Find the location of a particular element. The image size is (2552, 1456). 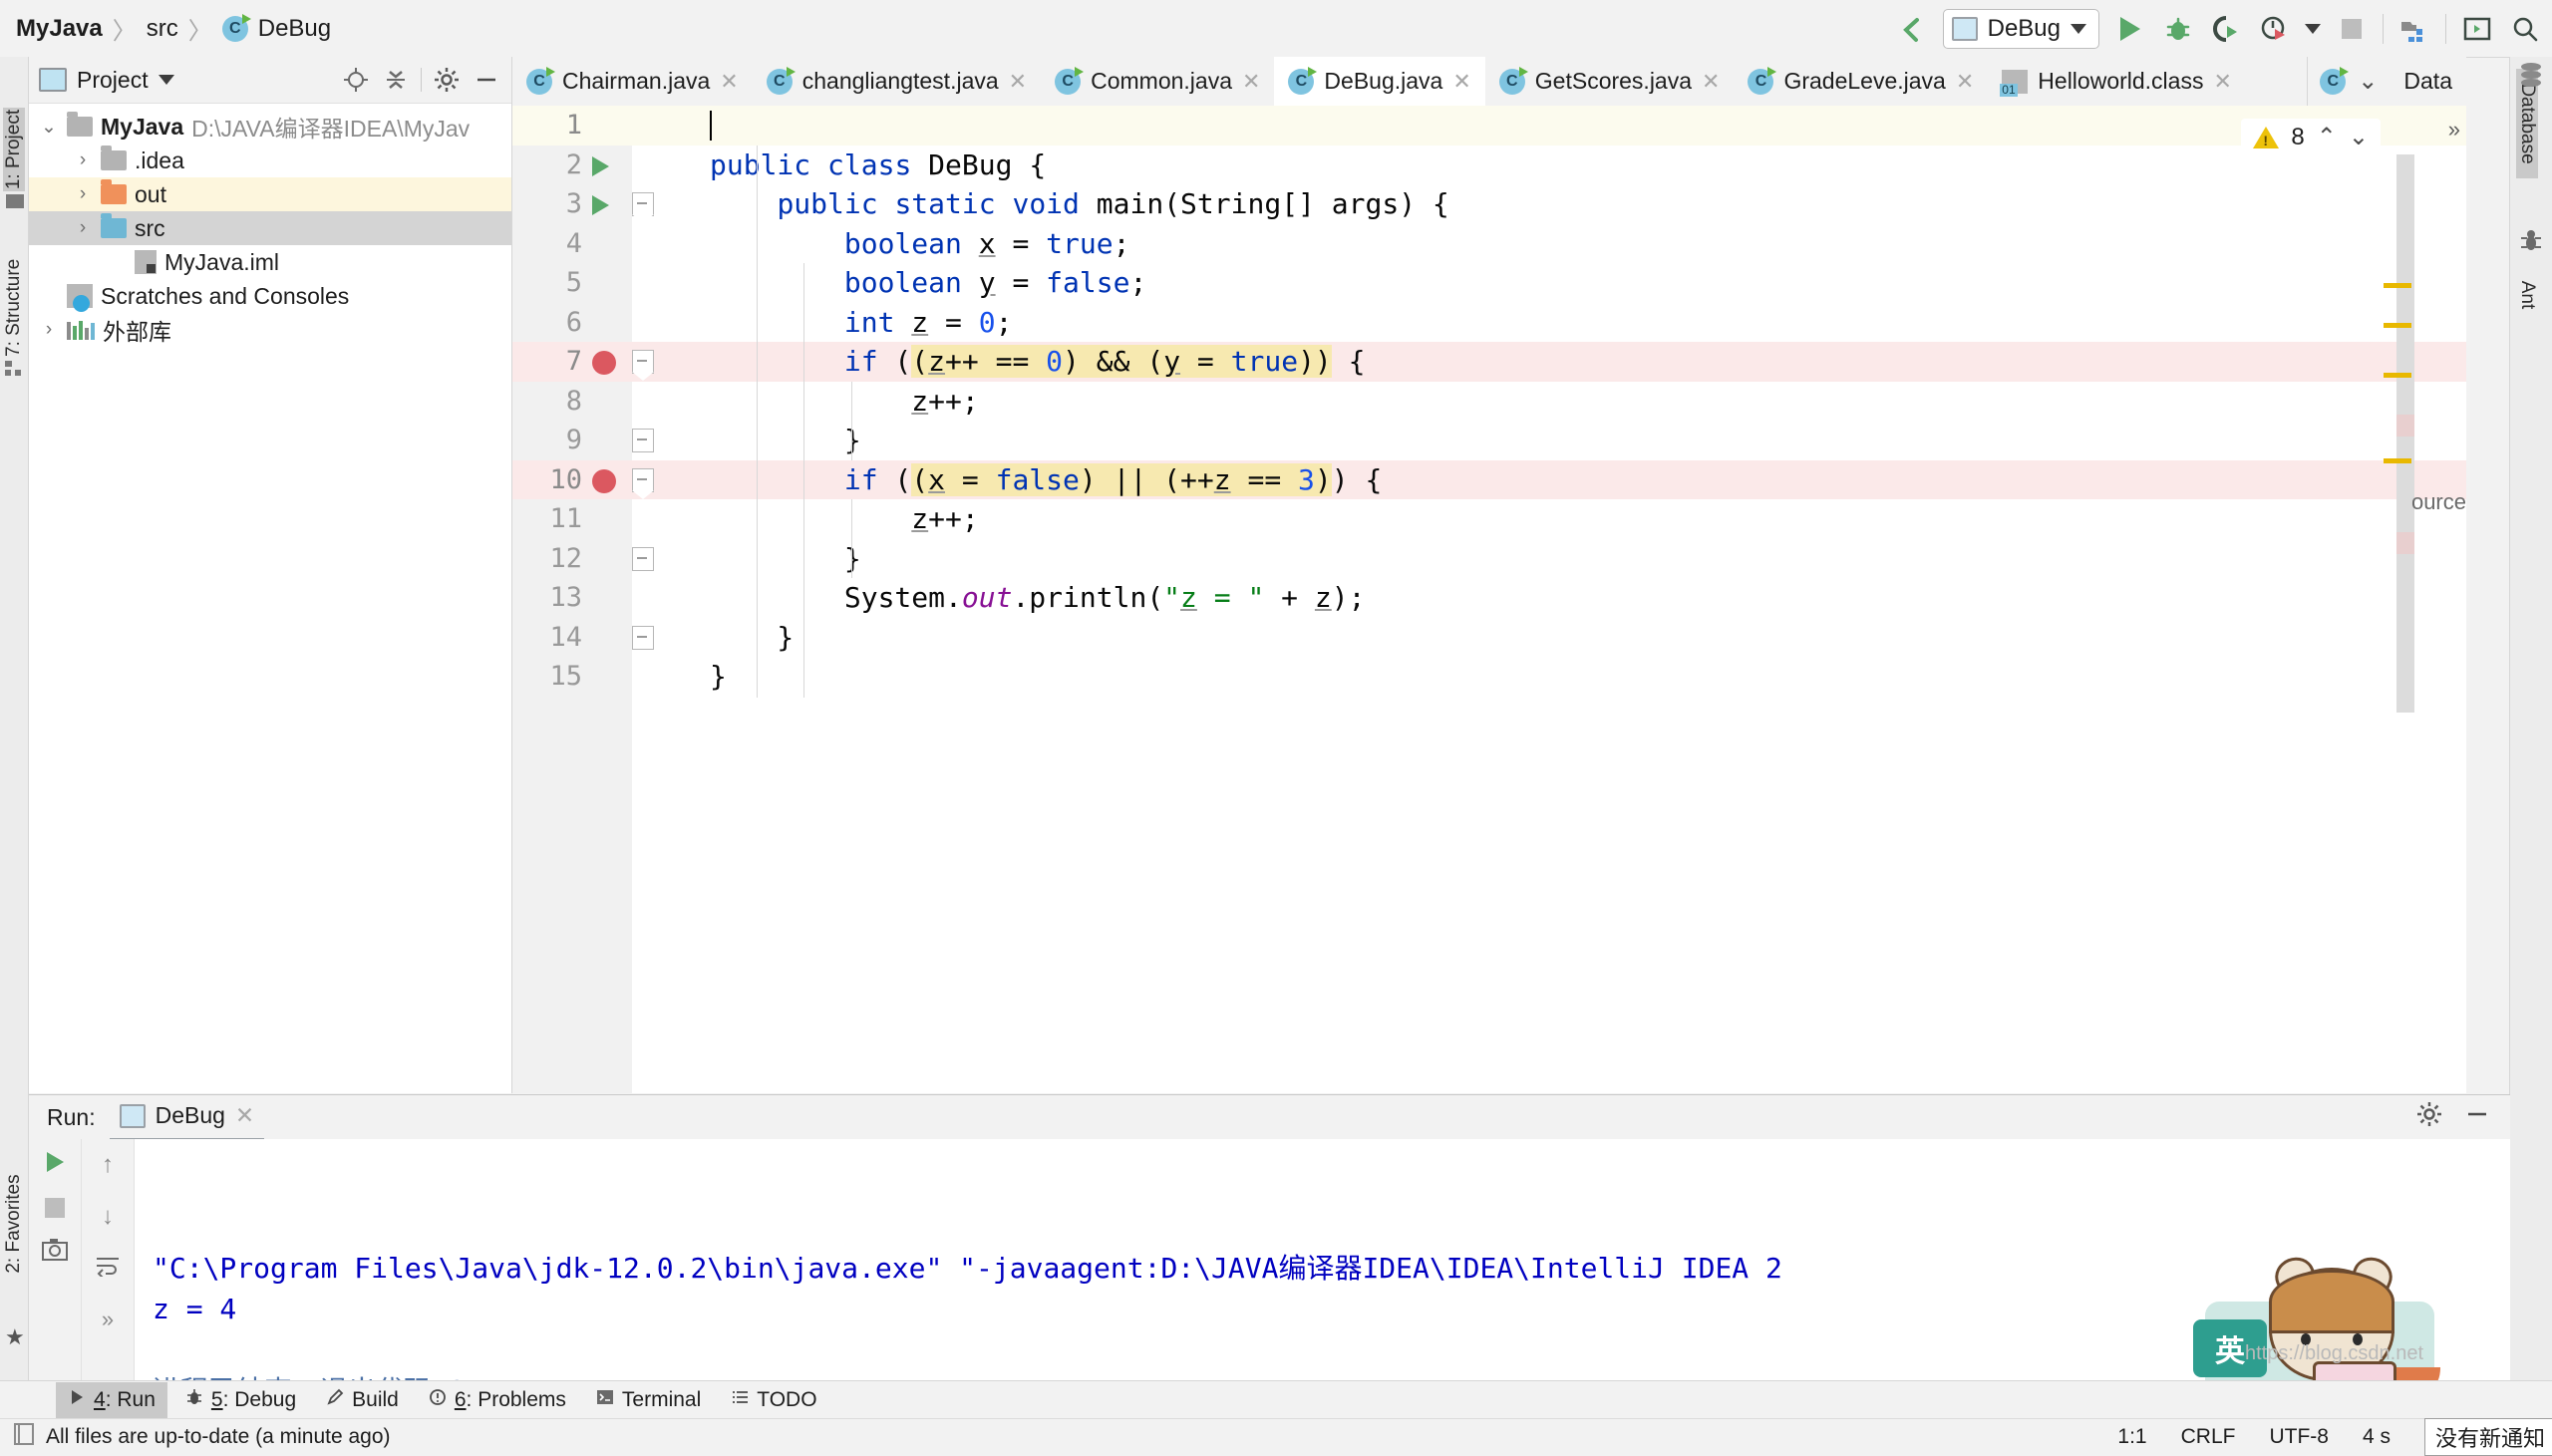

indent-setting: 4 s is located at coordinates (2377, 1437).